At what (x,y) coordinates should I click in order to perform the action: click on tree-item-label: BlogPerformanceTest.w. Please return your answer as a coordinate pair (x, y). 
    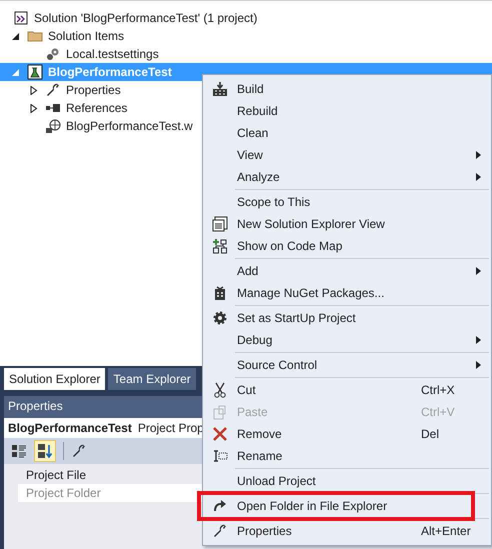
    Looking at the image, I should click on (129, 126).